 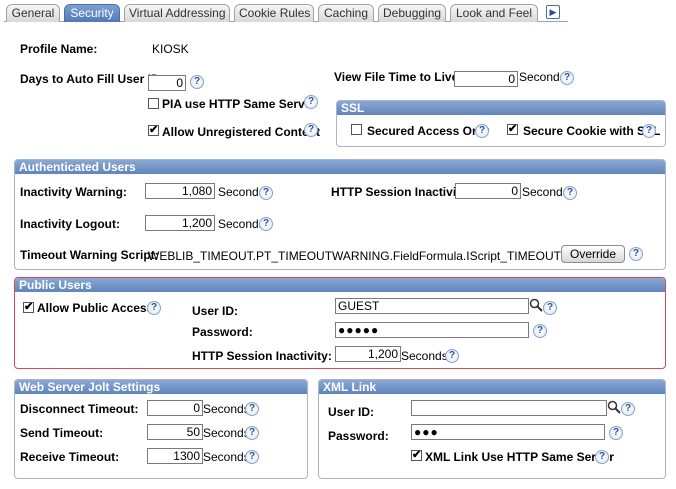 What do you see at coordinates (274, 13) in the screenshot?
I see `tab-cookie-rules: Cookie Rules` at bounding box center [274, 13].